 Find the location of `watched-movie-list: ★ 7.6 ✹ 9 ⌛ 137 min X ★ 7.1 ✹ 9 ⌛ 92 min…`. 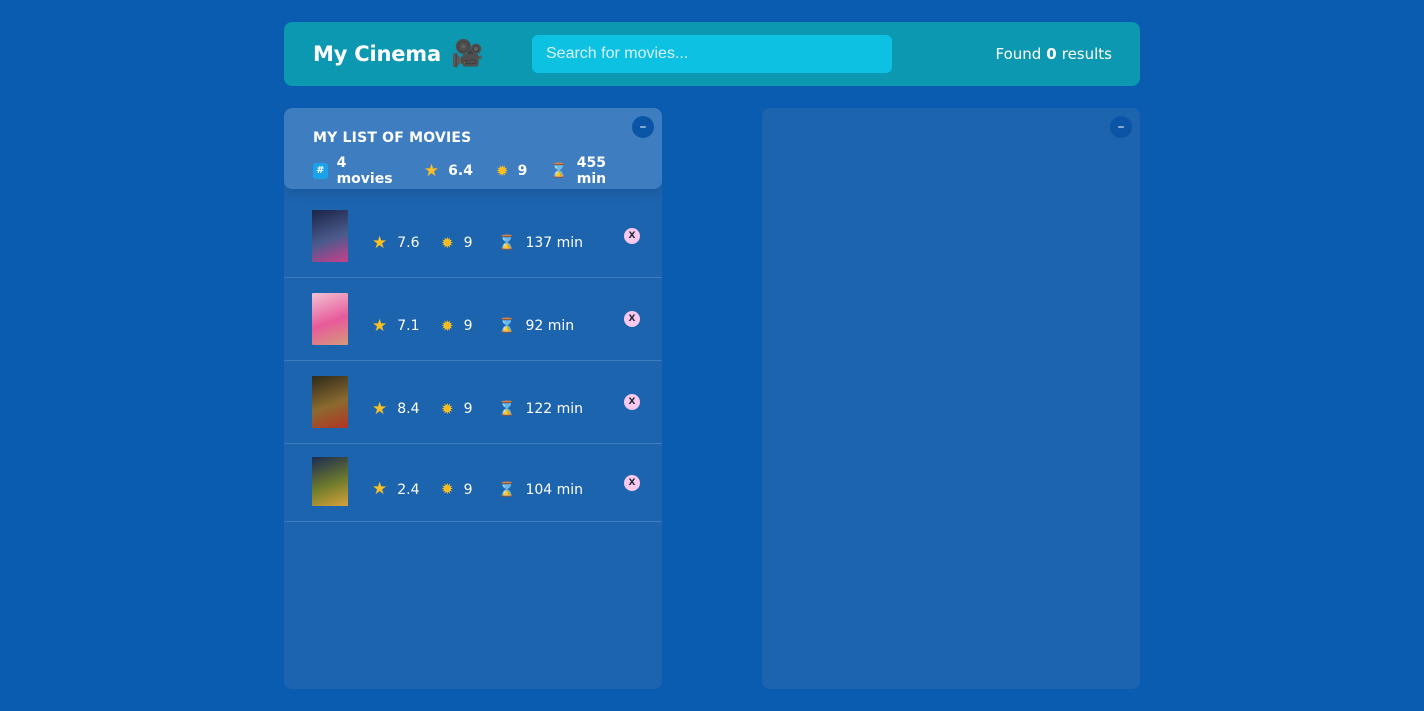

watched-movie-list: ★ 7.6 ✹ 9 ⌛ 137 min X ★ 7.1 ✹ 9 ⌛ 92 min… is located at coordinates (473, 358).